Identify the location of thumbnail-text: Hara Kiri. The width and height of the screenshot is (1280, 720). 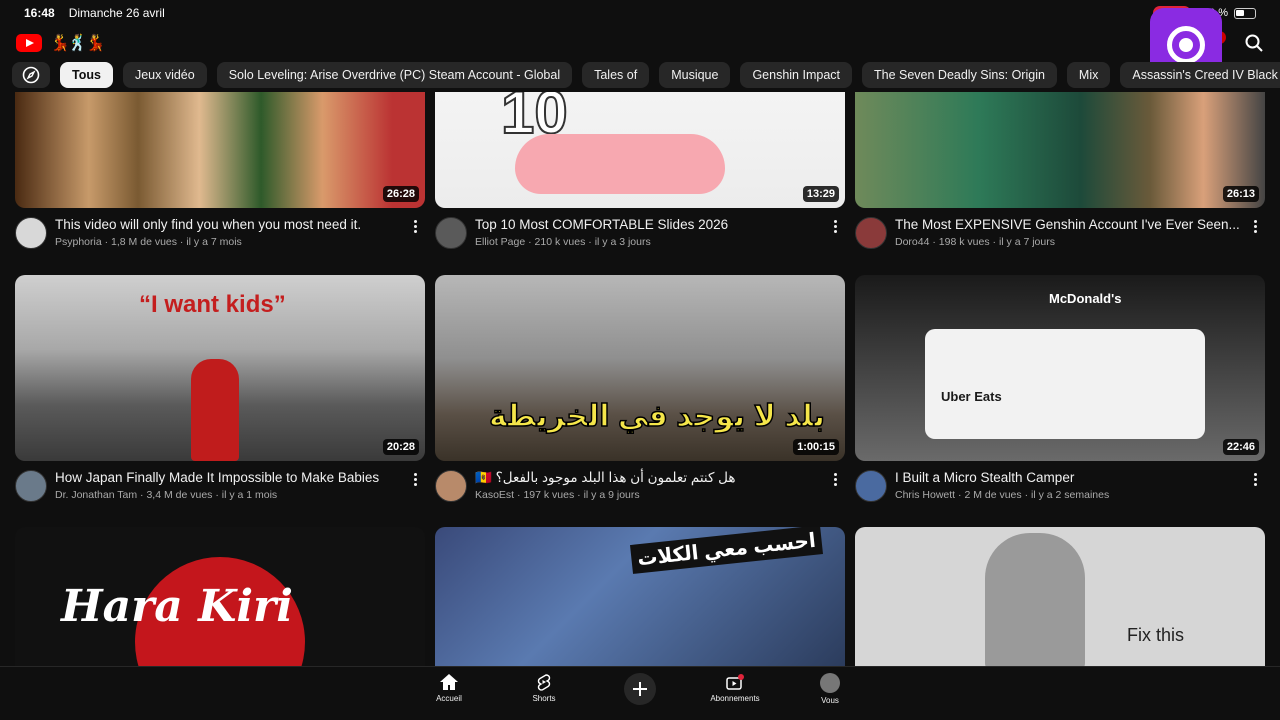
(177, 606).